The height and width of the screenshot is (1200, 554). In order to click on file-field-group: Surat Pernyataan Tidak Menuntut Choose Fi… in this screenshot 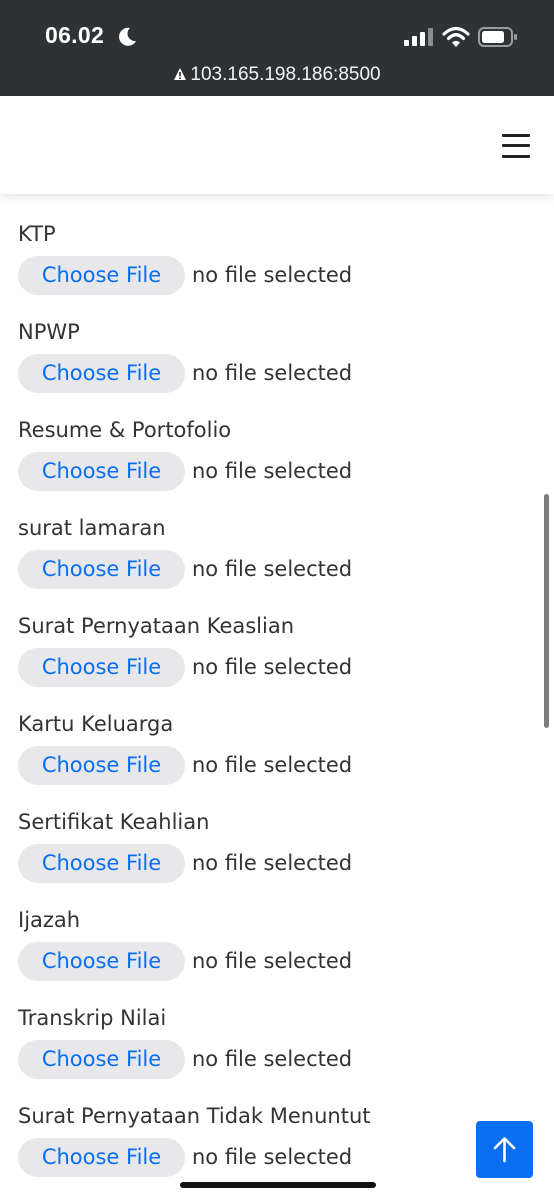, I will do `click(278, 1139)`.